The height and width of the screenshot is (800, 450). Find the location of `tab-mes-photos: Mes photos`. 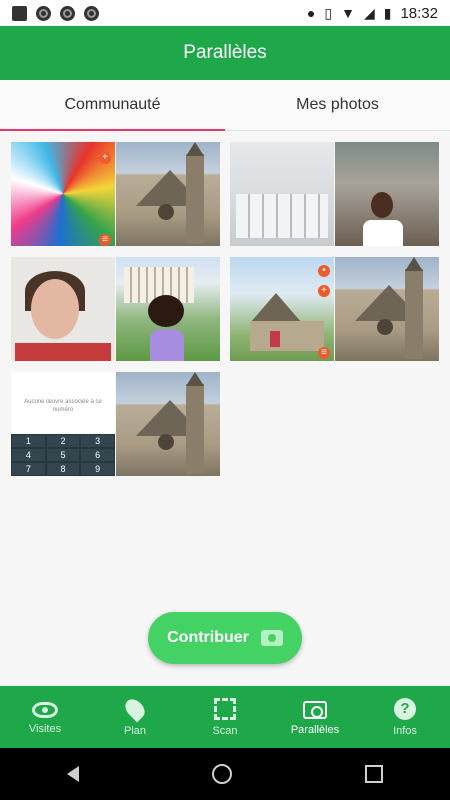

tab-mes-photos: Mes photos is located at coordinates (337, 105).